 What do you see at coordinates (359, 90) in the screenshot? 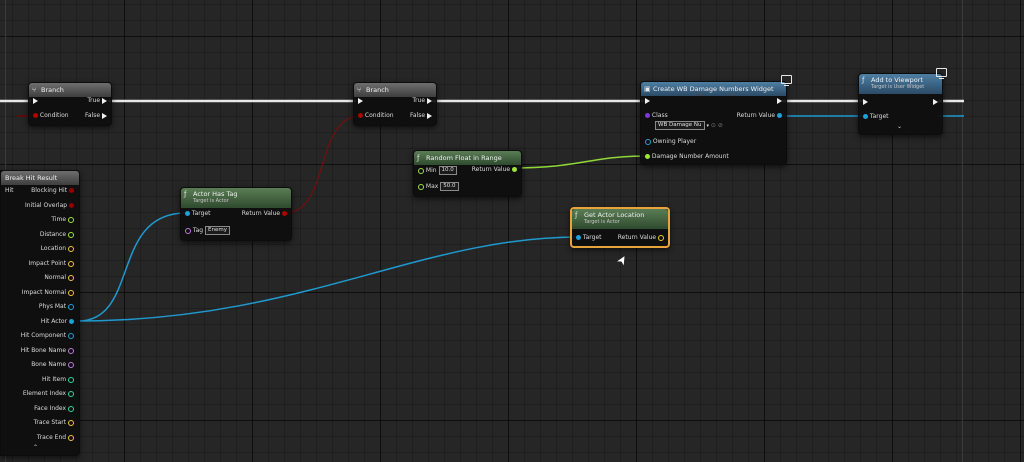
I see `branch-icon: ⑂` at bounding box center [359, 90].